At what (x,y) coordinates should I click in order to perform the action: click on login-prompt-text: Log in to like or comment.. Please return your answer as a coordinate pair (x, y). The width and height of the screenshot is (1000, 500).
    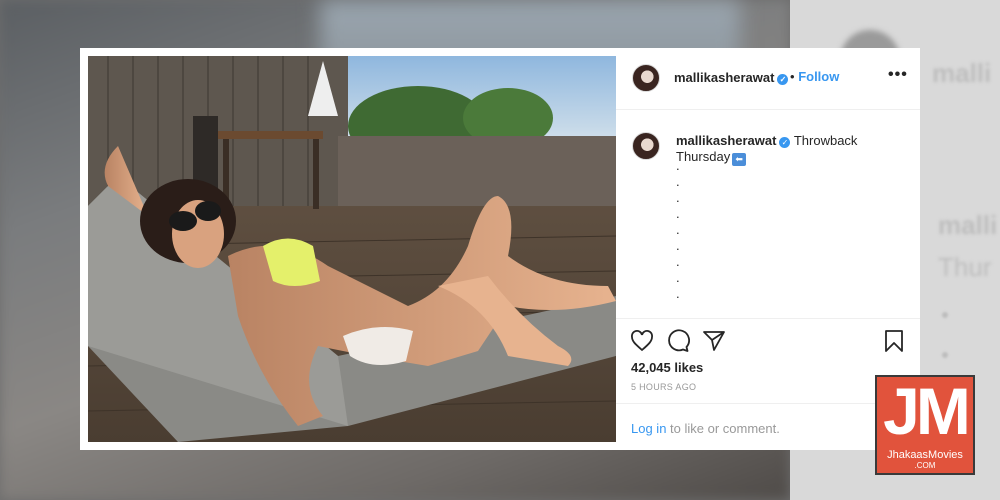
    Looking at the image, I should click on (705, 428).